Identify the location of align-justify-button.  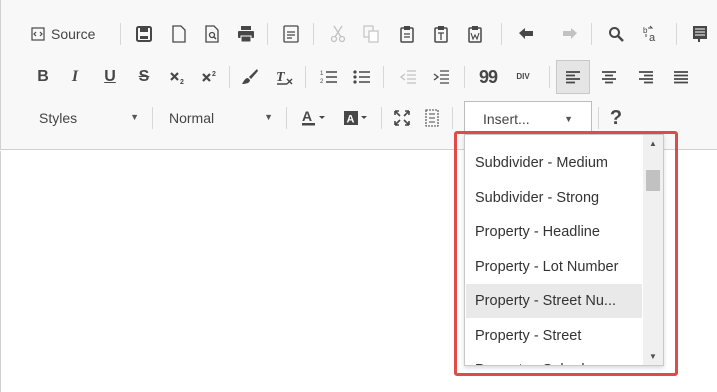
(681, 77).